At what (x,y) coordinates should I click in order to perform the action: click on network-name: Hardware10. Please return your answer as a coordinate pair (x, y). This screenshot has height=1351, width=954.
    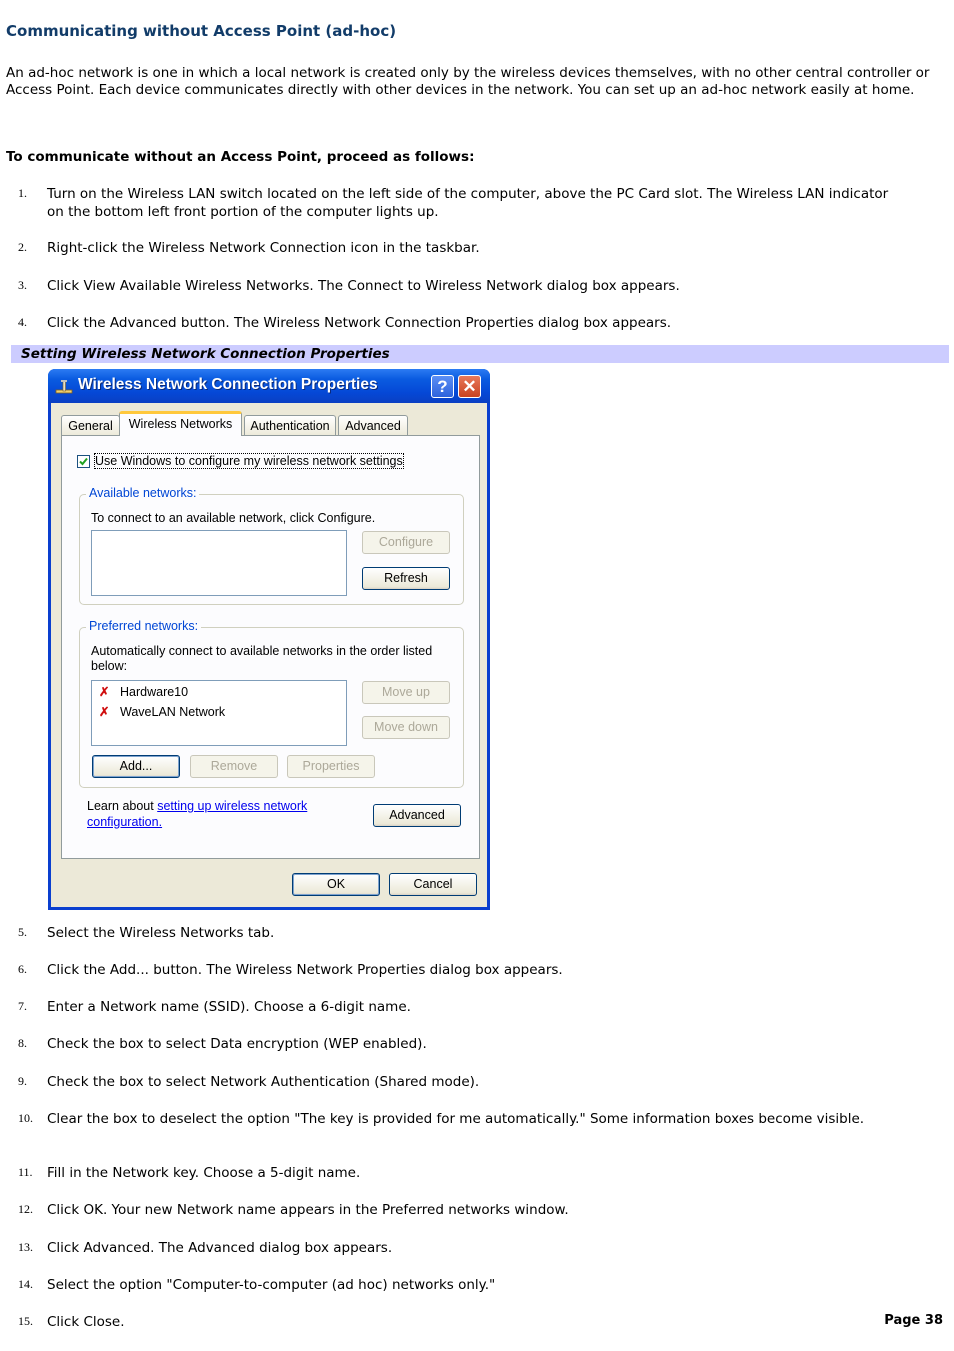
    Looking at the image, I should click on (154, 692).